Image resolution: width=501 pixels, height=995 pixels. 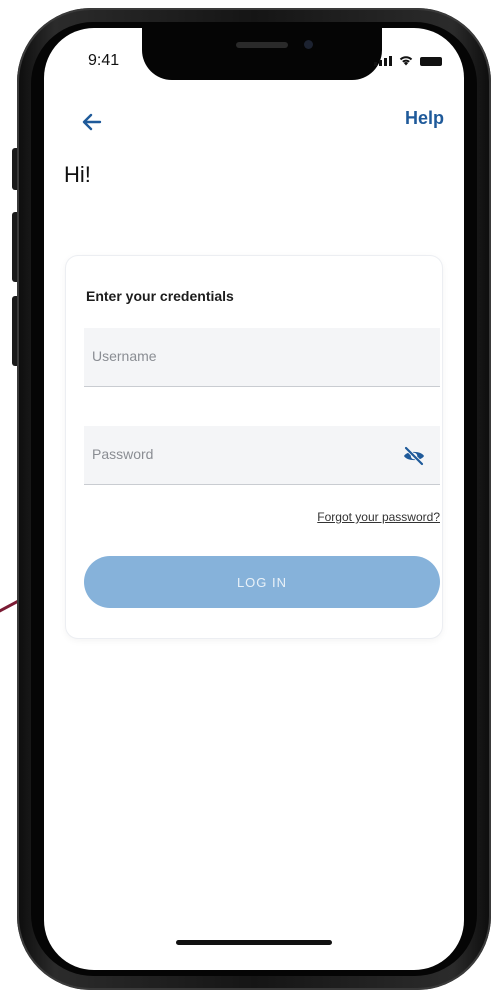 I want to click on page-title: Hi!, so click(x=77, y=174).